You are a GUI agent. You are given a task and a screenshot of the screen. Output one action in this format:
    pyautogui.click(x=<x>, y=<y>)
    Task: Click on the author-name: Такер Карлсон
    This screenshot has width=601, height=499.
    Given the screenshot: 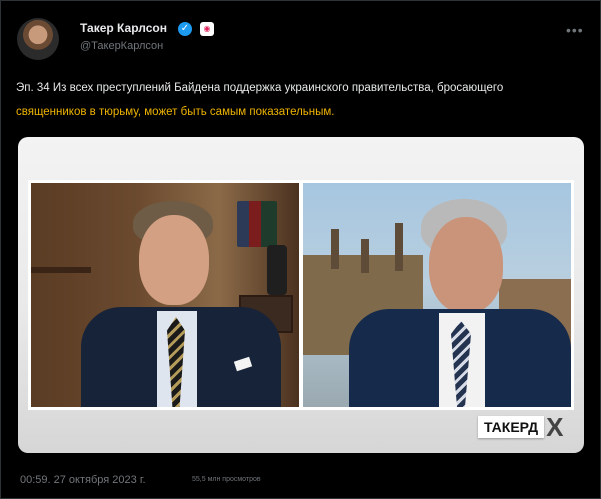 What is the action you would take?
    pyautogui.click(x=123, y=28)
    